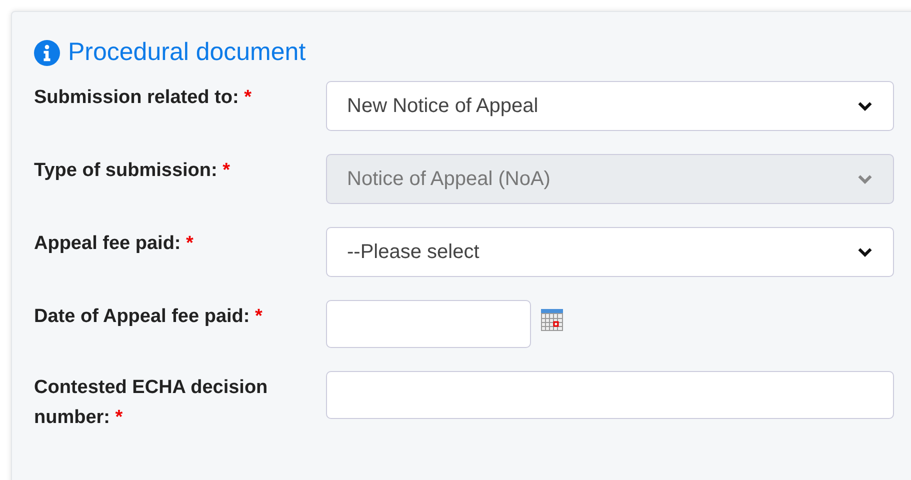 This screenshot has width=911, height=480. Describe the element at coordinates (114, 244) in the screenshot. I see `field-label: Appeal fee paid: *` at that location.